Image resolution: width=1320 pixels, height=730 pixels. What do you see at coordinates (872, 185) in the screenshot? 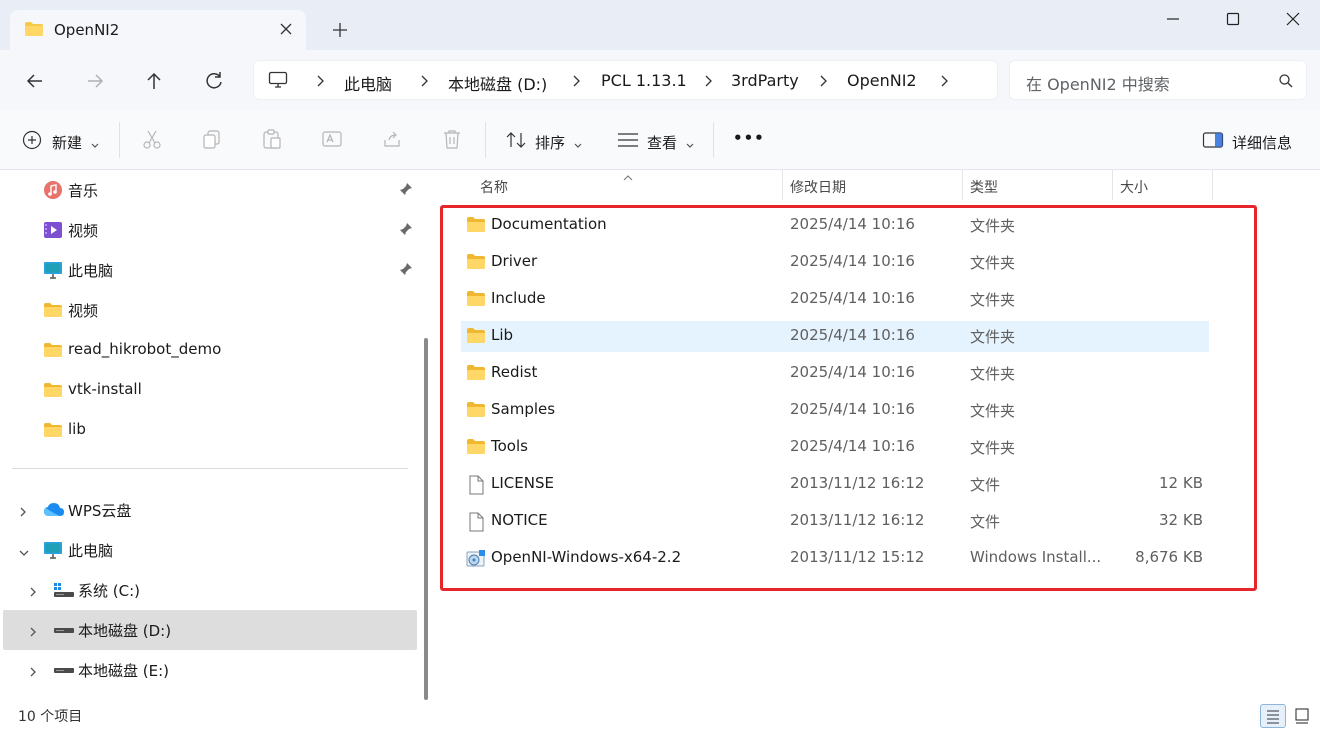
I see `column-header-date: 修改日期` at bounding box center [872, 185].